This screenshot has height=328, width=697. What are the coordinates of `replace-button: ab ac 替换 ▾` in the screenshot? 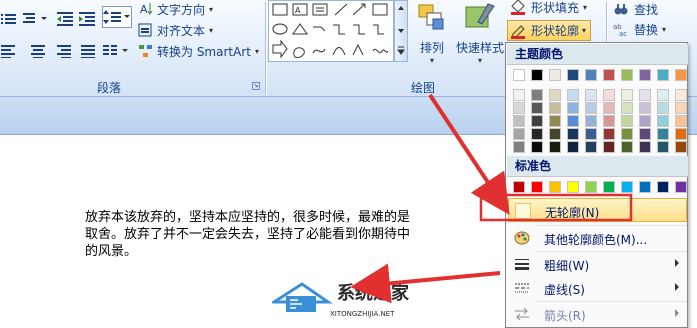 It's located at (647, 29).